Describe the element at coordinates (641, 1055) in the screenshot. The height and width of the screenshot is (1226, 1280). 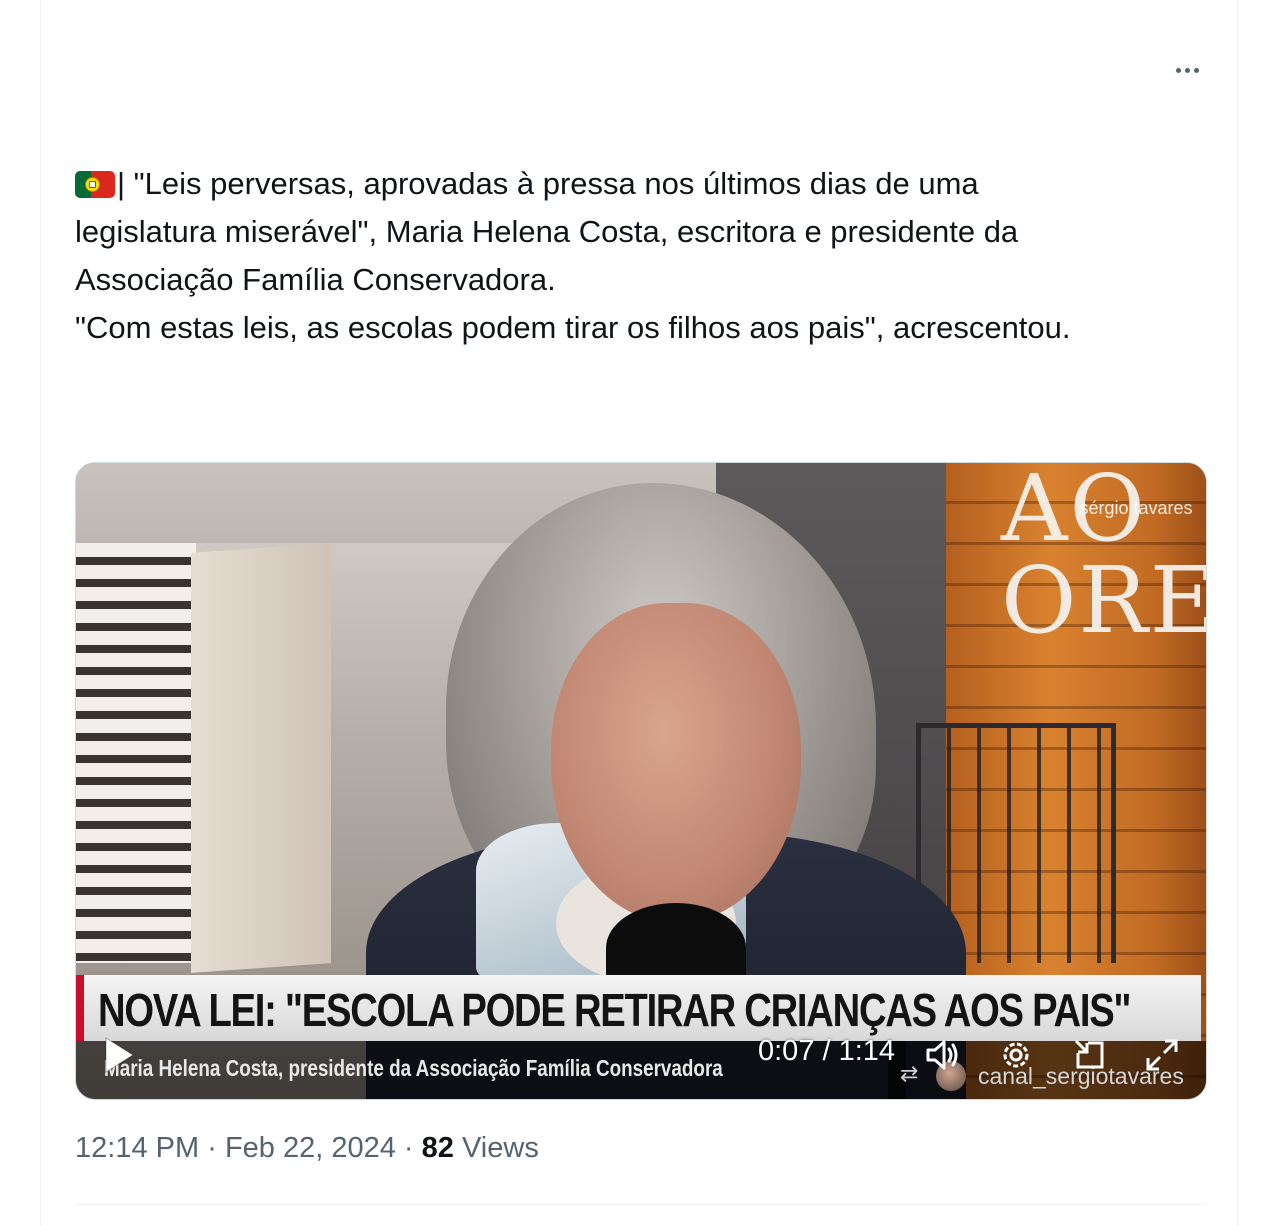
I see `video-controls: 0:07 / 1:14` at that location.